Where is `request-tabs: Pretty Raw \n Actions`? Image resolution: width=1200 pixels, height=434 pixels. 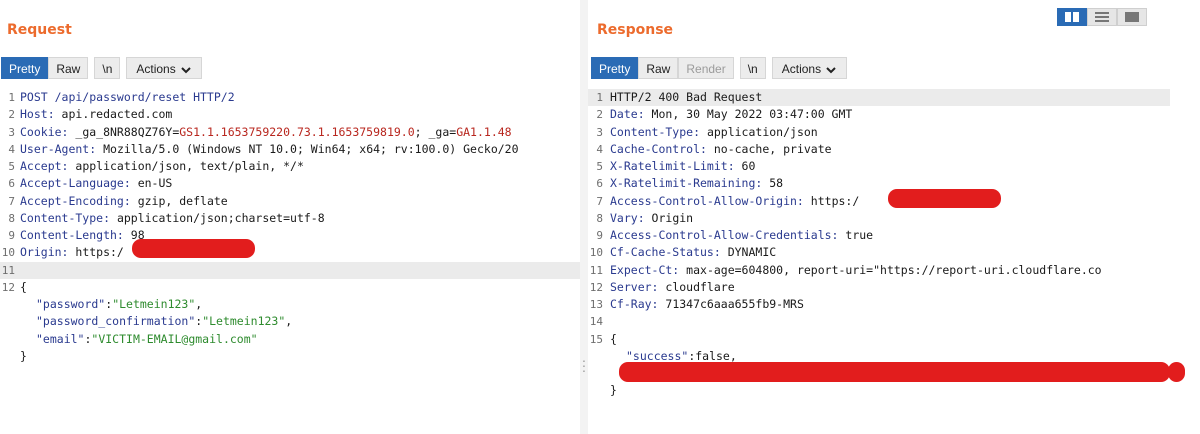
request-tabs: Pretty Raw \n Actions is located at coordinates (101, 68).